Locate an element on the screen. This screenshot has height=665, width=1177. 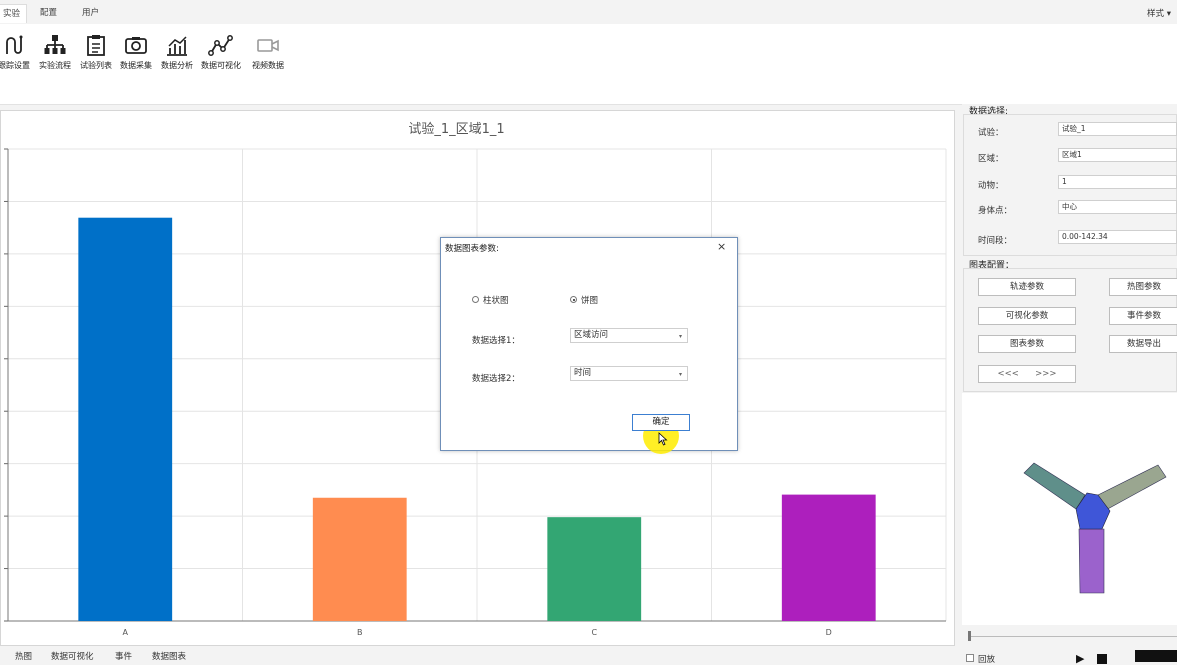
close-icon: × is located at coordinates (721, 246).